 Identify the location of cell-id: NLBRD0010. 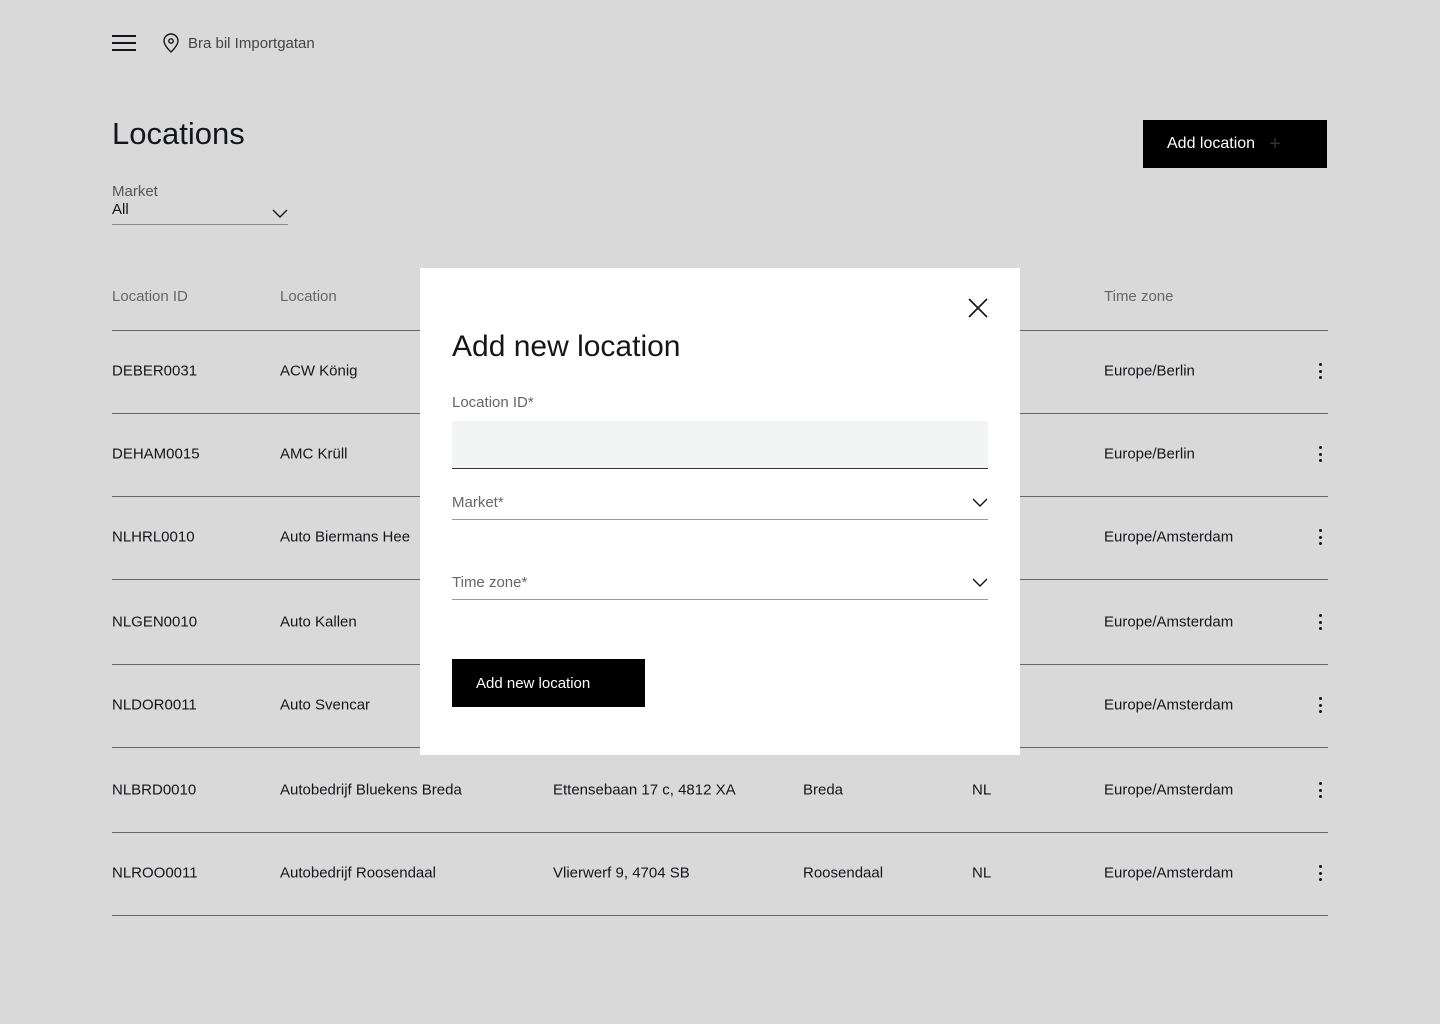
(154, 790).